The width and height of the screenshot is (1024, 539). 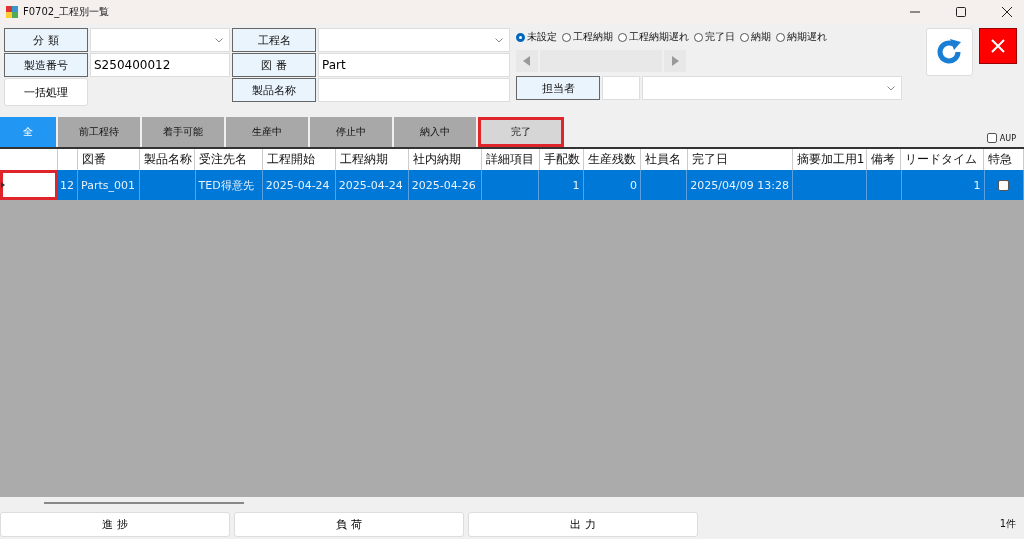 What do you see at coordinates (274, 90) in the screenshot?
I see `field-label: 製品名称` at bounding box center [274, 90].